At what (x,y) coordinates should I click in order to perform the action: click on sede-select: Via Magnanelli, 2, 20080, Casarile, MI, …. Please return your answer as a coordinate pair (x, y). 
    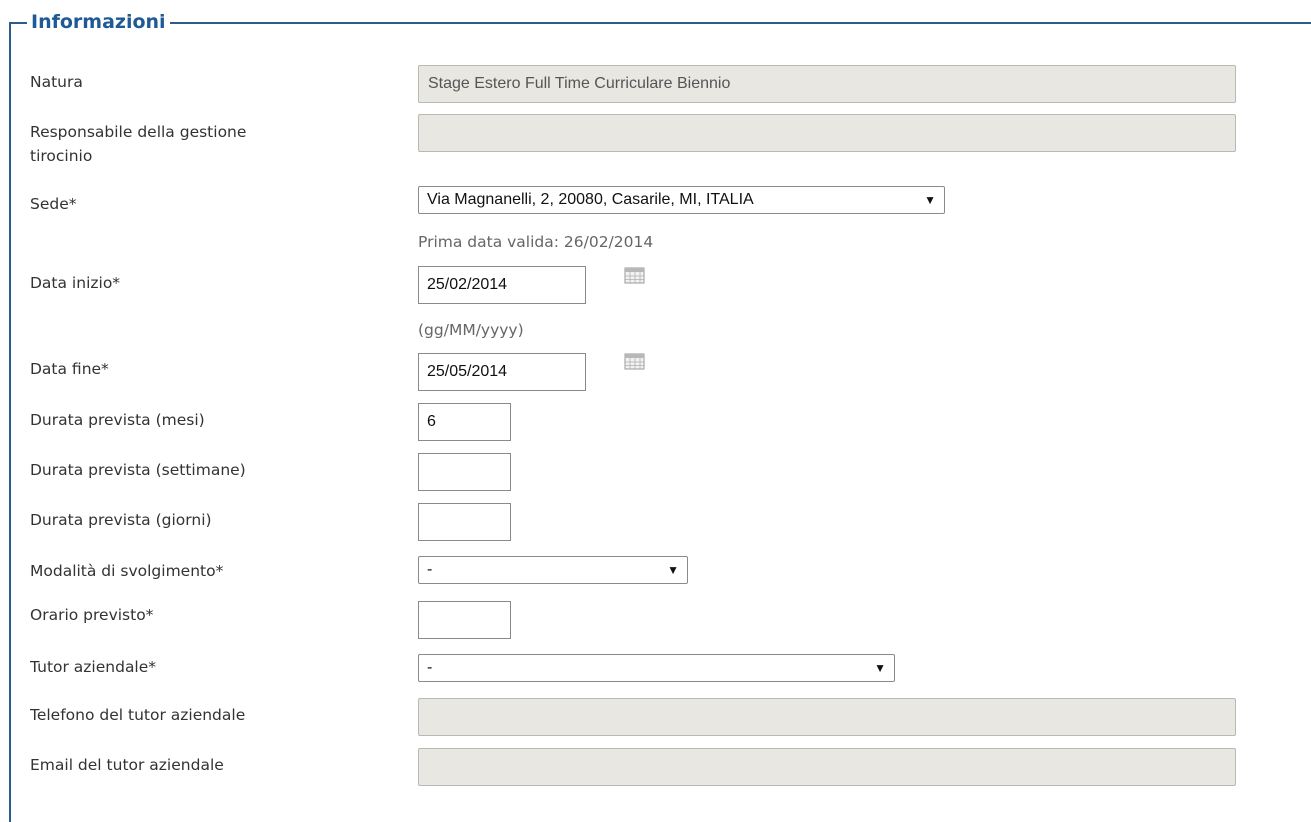
    Looking at the image, I should click on (681, 200).